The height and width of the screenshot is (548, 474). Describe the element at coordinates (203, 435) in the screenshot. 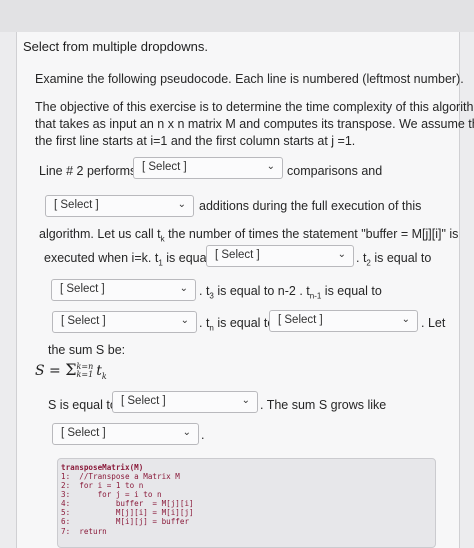

I see `period-text: .` at that location.